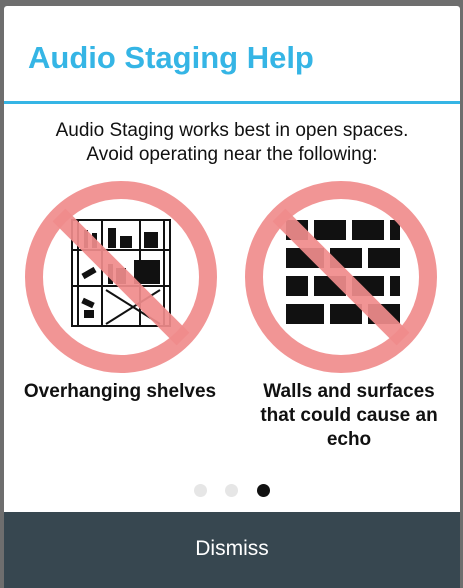 The width and height of the screenshot is (463, 588). I want to click on page-indicator, so click(232, 491).